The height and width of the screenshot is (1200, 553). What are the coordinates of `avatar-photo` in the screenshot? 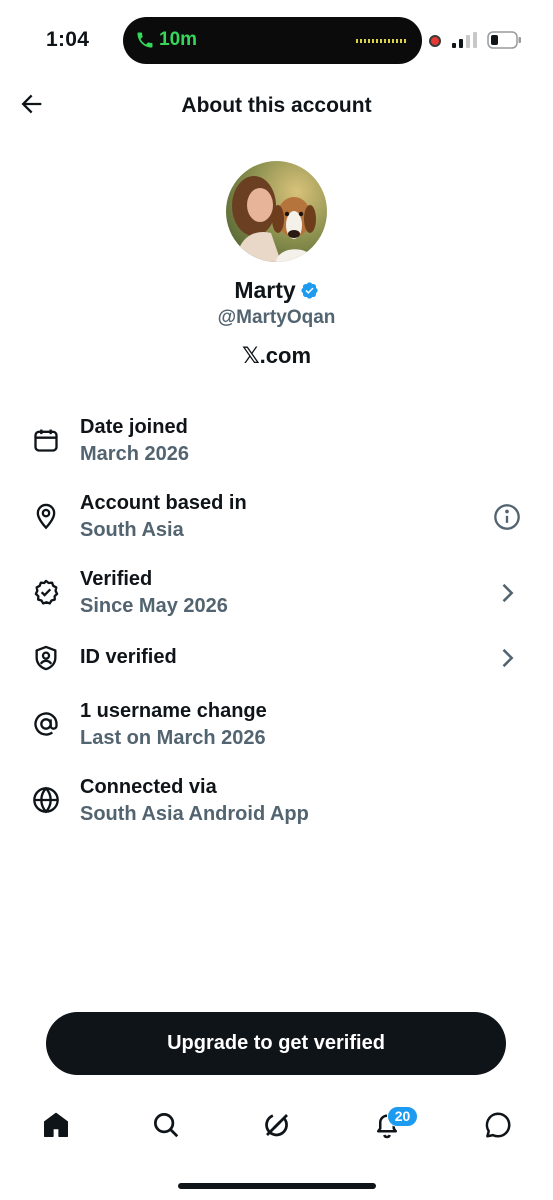 It's located at (276, 211).